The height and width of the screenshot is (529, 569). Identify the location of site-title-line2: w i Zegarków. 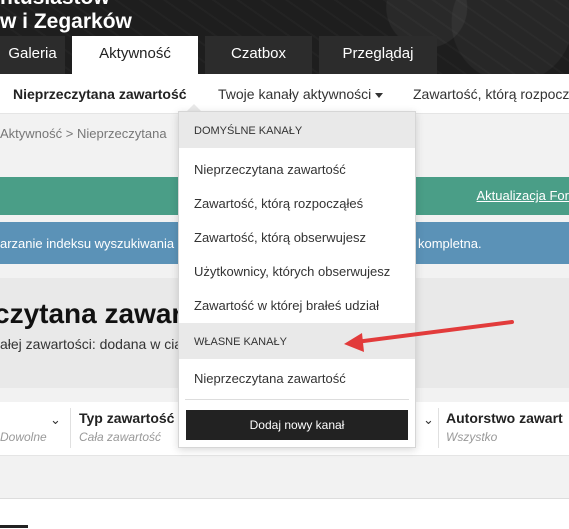
(66, 21).